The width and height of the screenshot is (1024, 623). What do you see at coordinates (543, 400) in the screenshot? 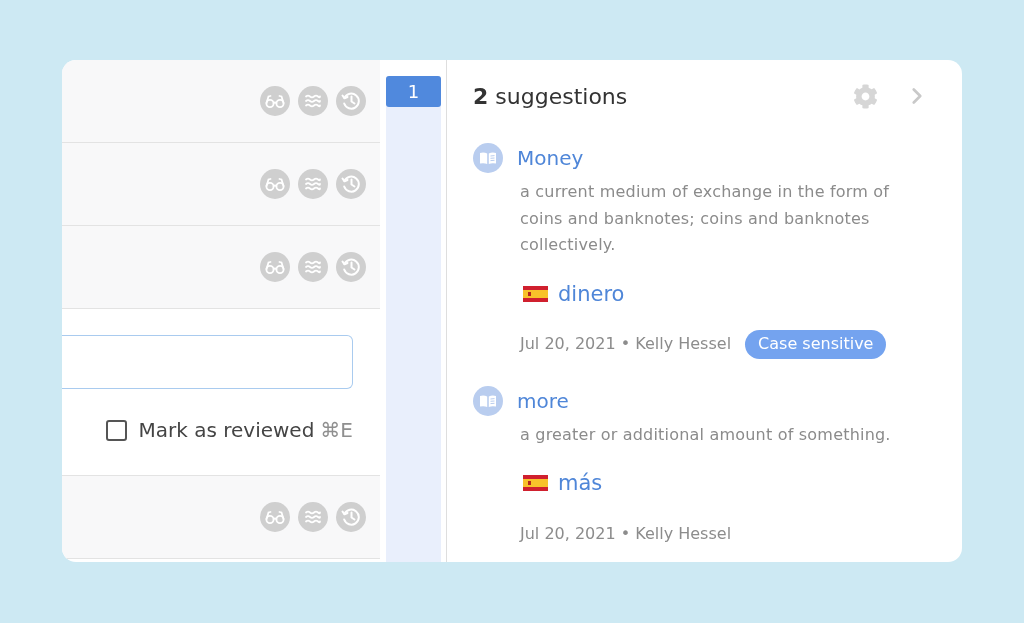
I see `suggestion-term: more` at bounding box center [543, 400].